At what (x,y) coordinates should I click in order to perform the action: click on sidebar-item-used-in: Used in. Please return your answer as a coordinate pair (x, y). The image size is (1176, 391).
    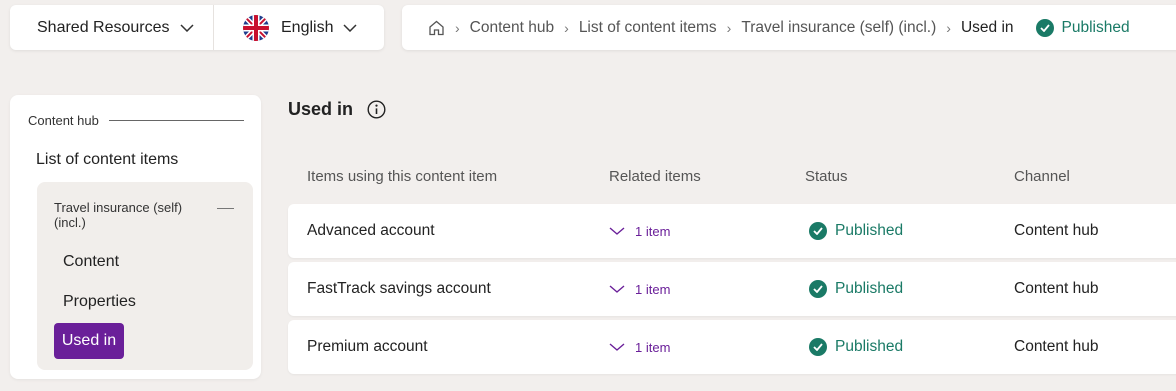
    Looking at the image, I should click on (89, 341).